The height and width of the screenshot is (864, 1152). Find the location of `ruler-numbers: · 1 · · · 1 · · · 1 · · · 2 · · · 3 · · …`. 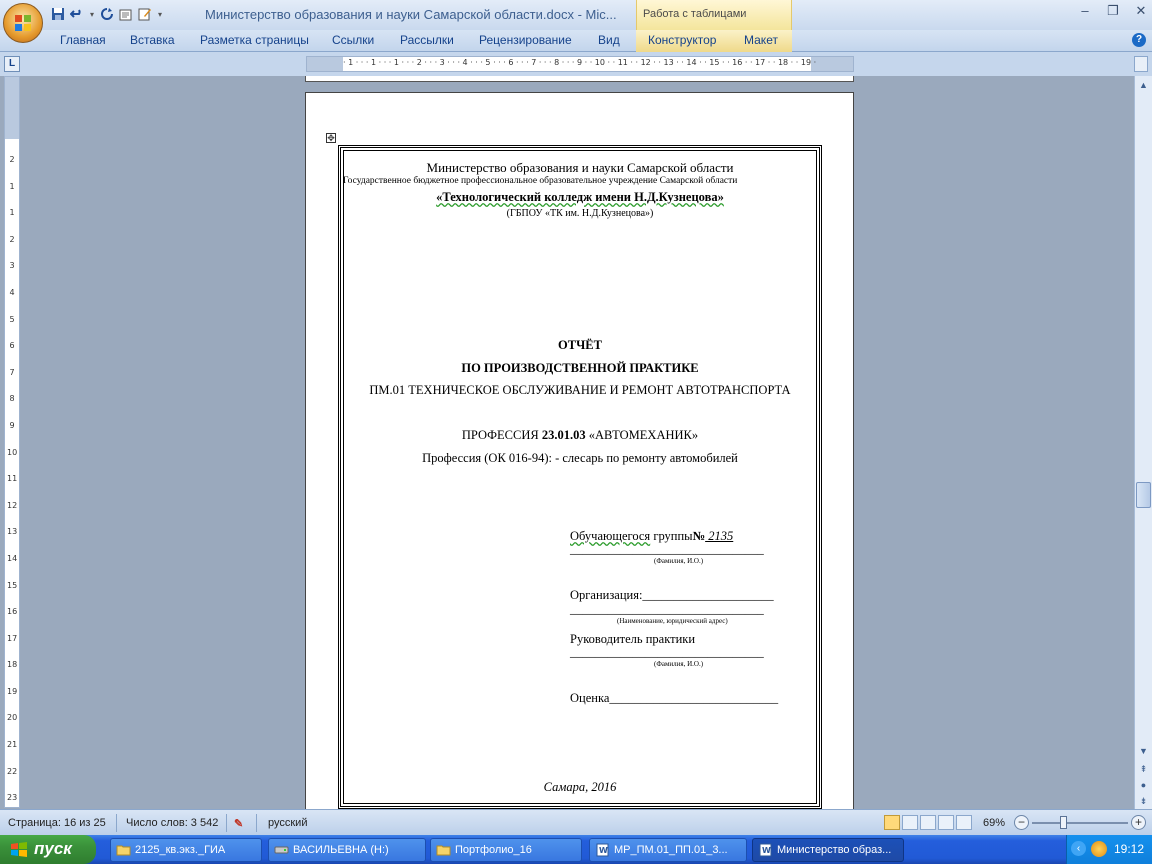

ruler-numbers: · 1 · · · 1 · · · 1 · · · 2 · · · 3 · · … is located at coordinates (580, 62).